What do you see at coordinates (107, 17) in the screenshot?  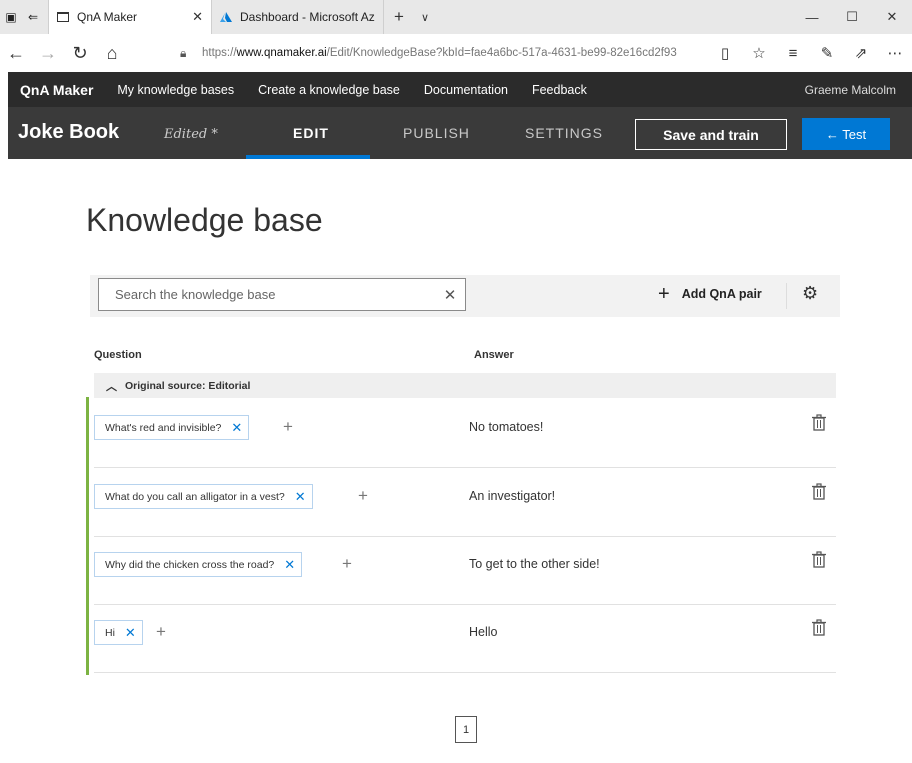 I see `tab-title: QnA Maker` at bounding box center [107, 17].